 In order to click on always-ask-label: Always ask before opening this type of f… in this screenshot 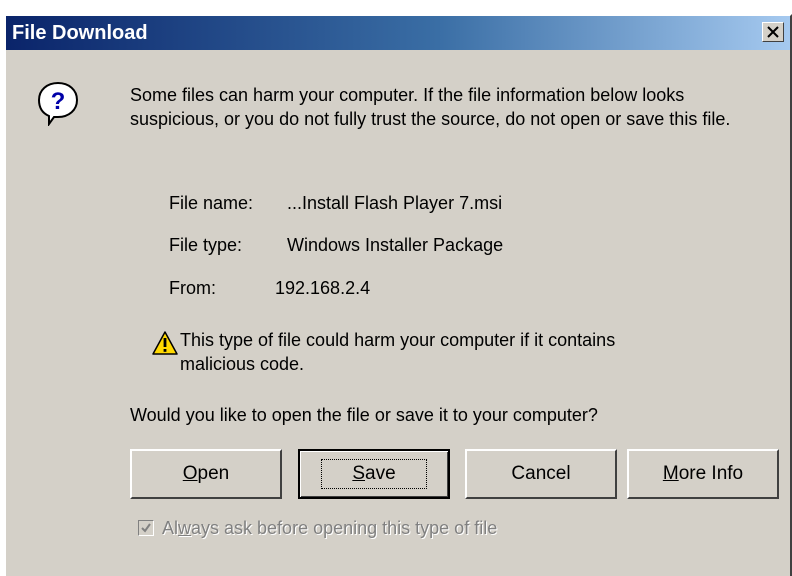, I will do `click(330, 528)`.